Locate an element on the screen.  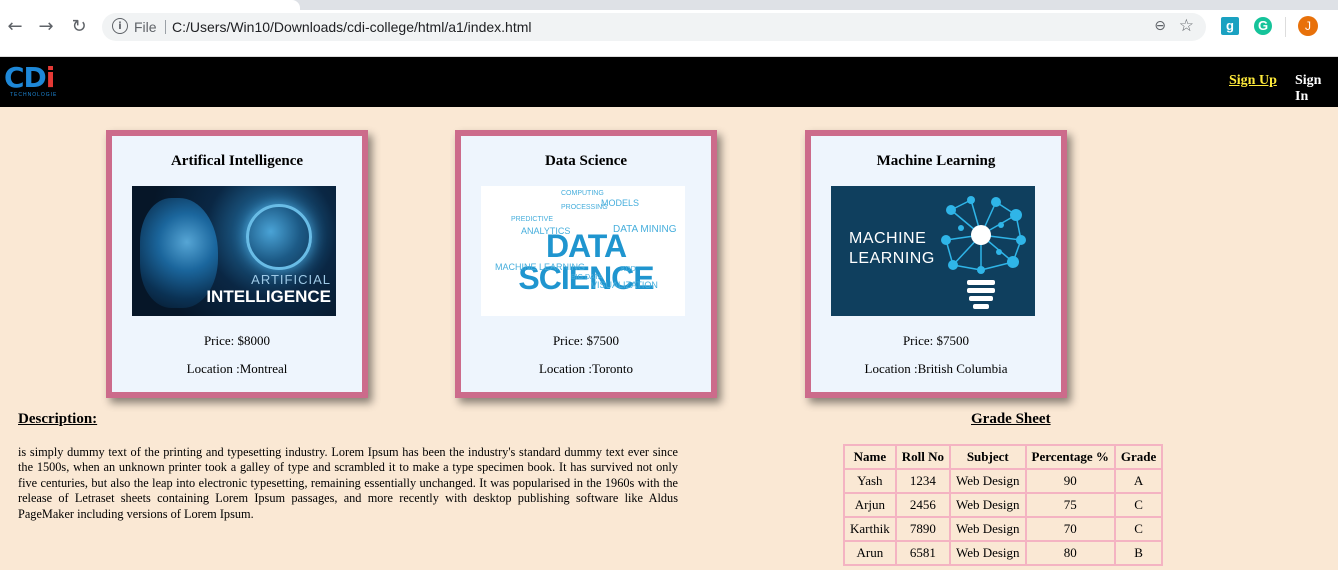
column-header-roll-no: Roll No is located at coordinates (922, 457).